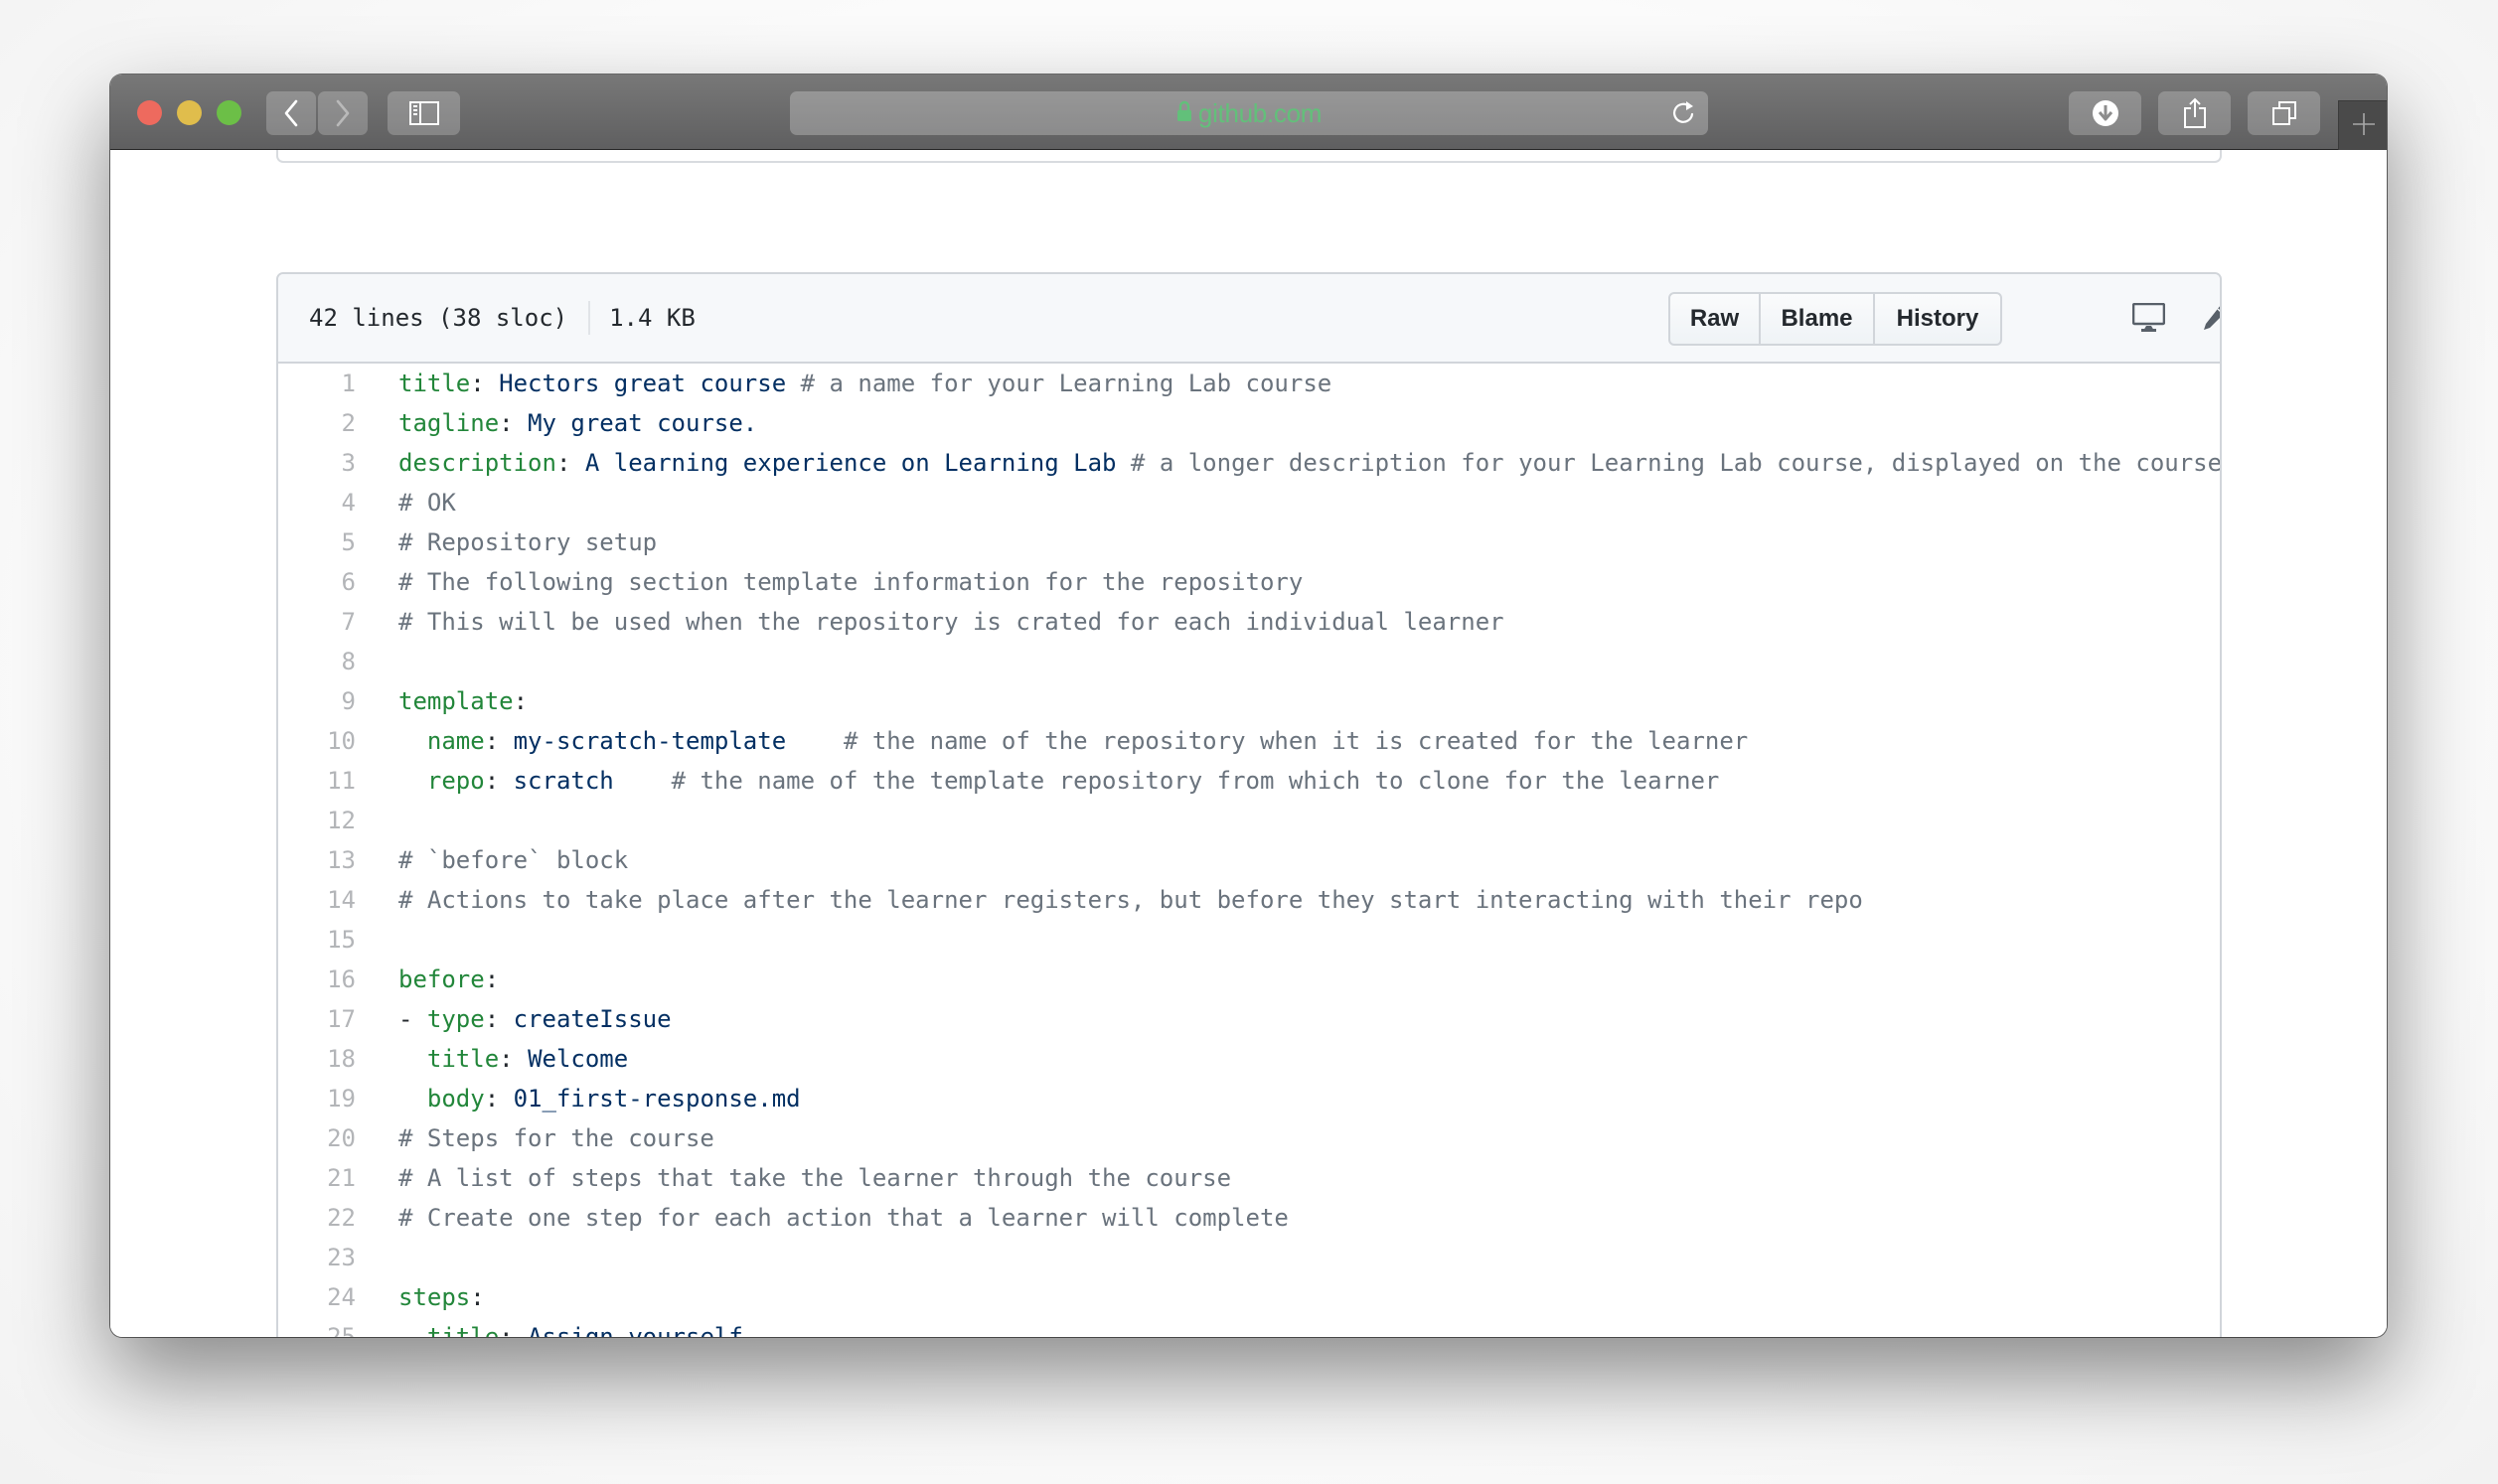  What do you see at coordinates (455, 781) in the screenshot?
I see `yaml-key: repo` at bounding box center [455, 781].